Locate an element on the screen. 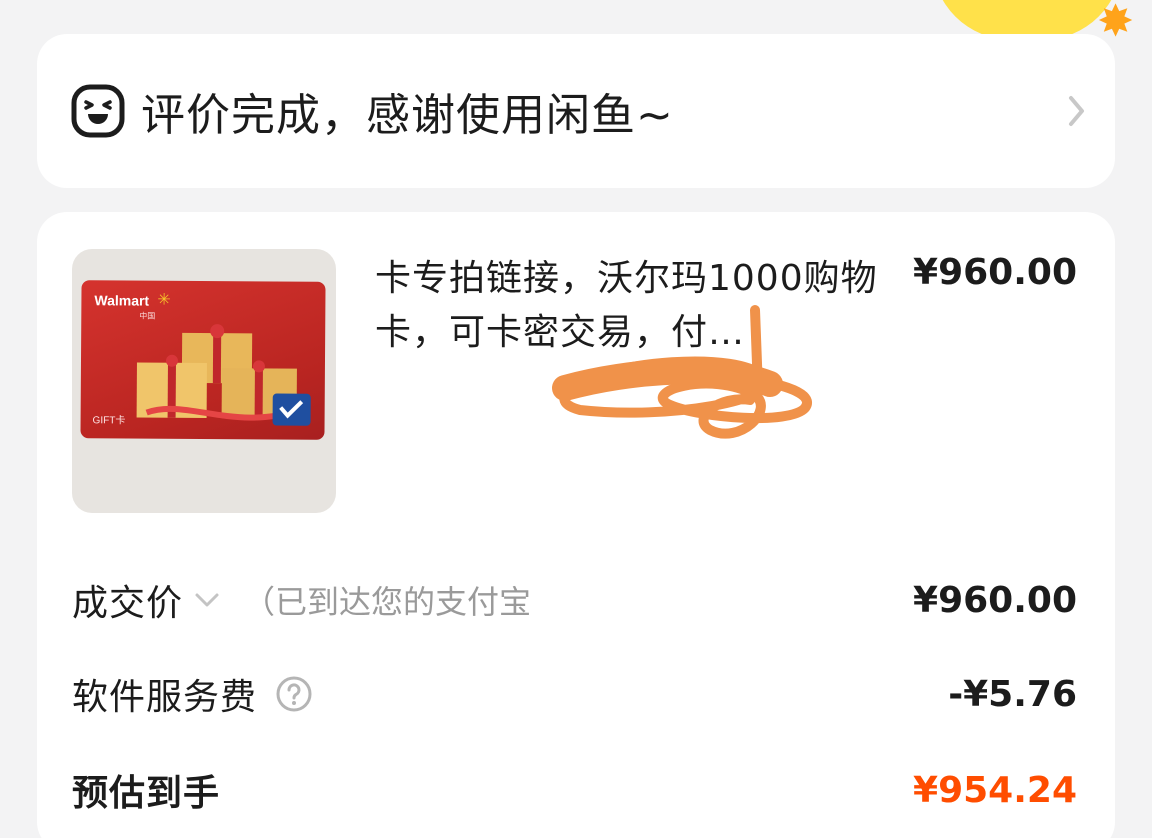  estimated-receipt-row: 预估到手 ¥954.24 is located at coordinates (574, 790).